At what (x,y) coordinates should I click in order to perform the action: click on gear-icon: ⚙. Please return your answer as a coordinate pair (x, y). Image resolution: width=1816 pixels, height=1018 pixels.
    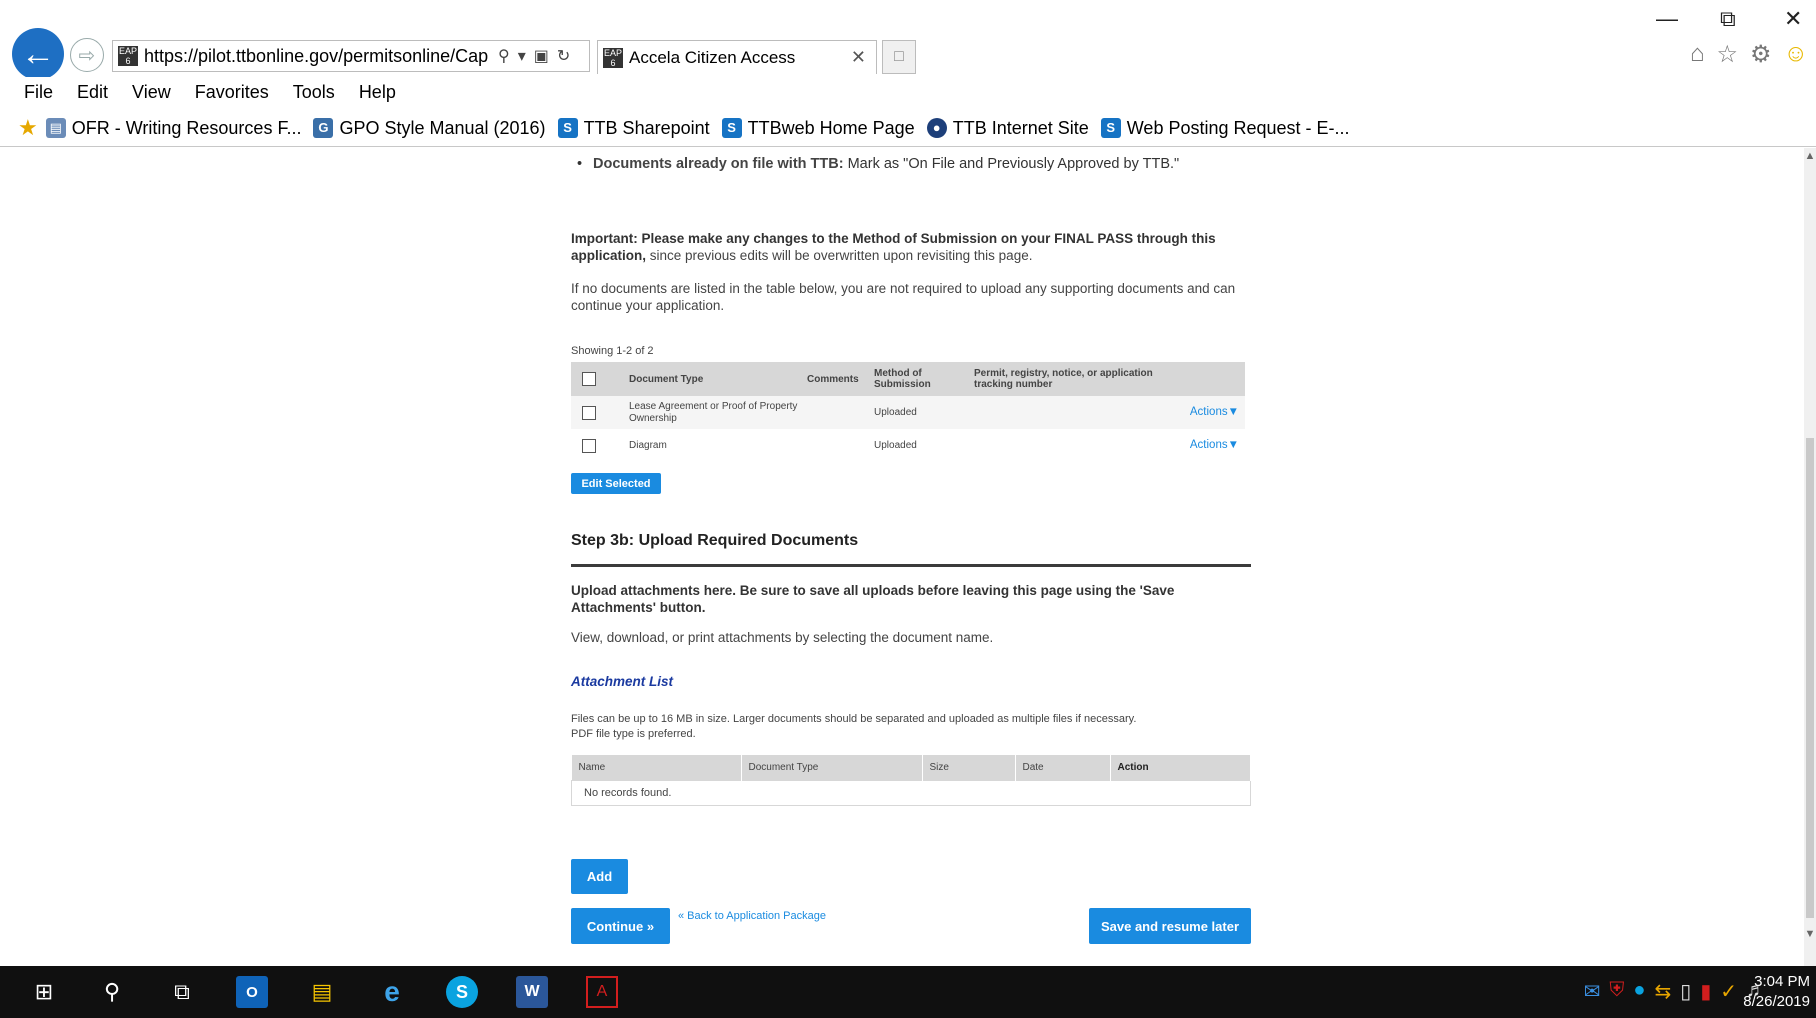
    Looking at the image, I should click on (1761, 54).